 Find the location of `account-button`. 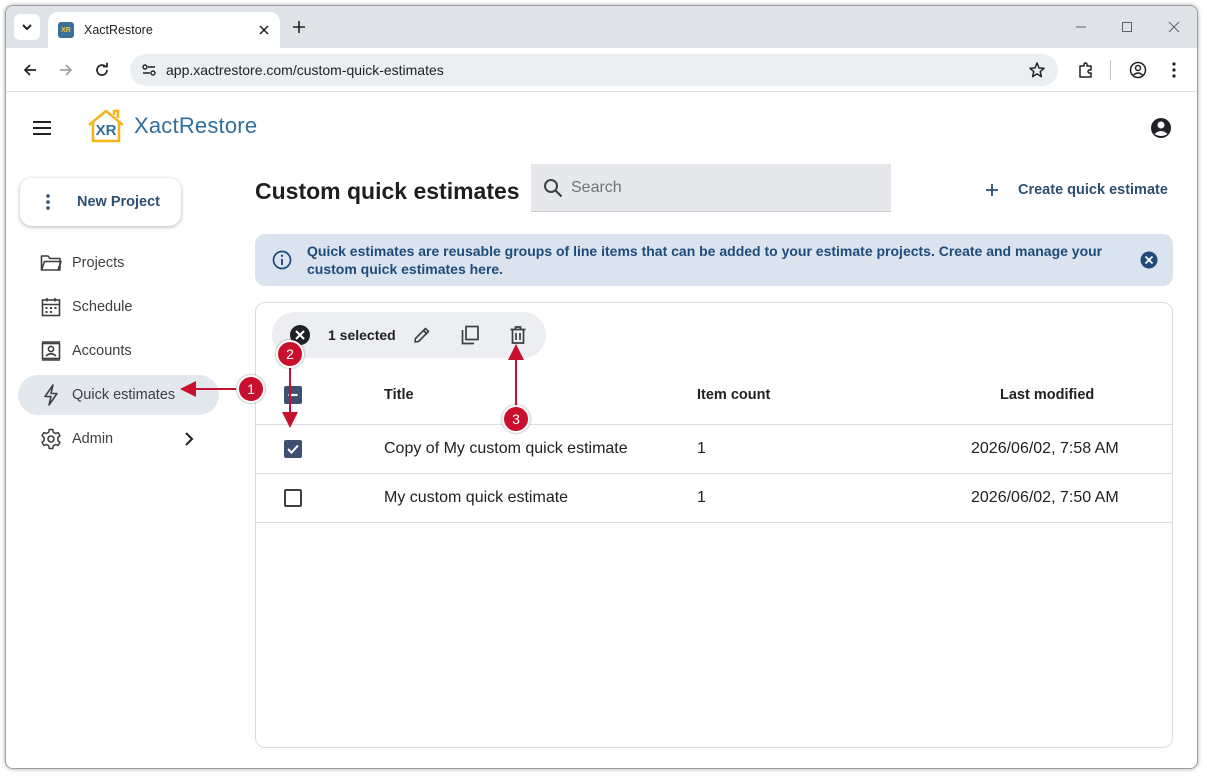

account-button is located at coordinates (1161, 128).